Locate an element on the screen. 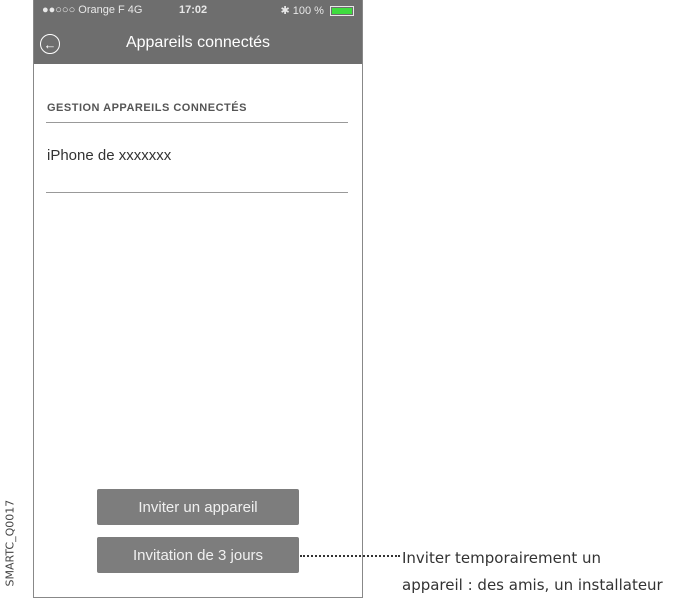 The width and height of the screenshot is (675, 599). device-list-item: iPhone de xxxxxxx is located at coordinates (109, 155).